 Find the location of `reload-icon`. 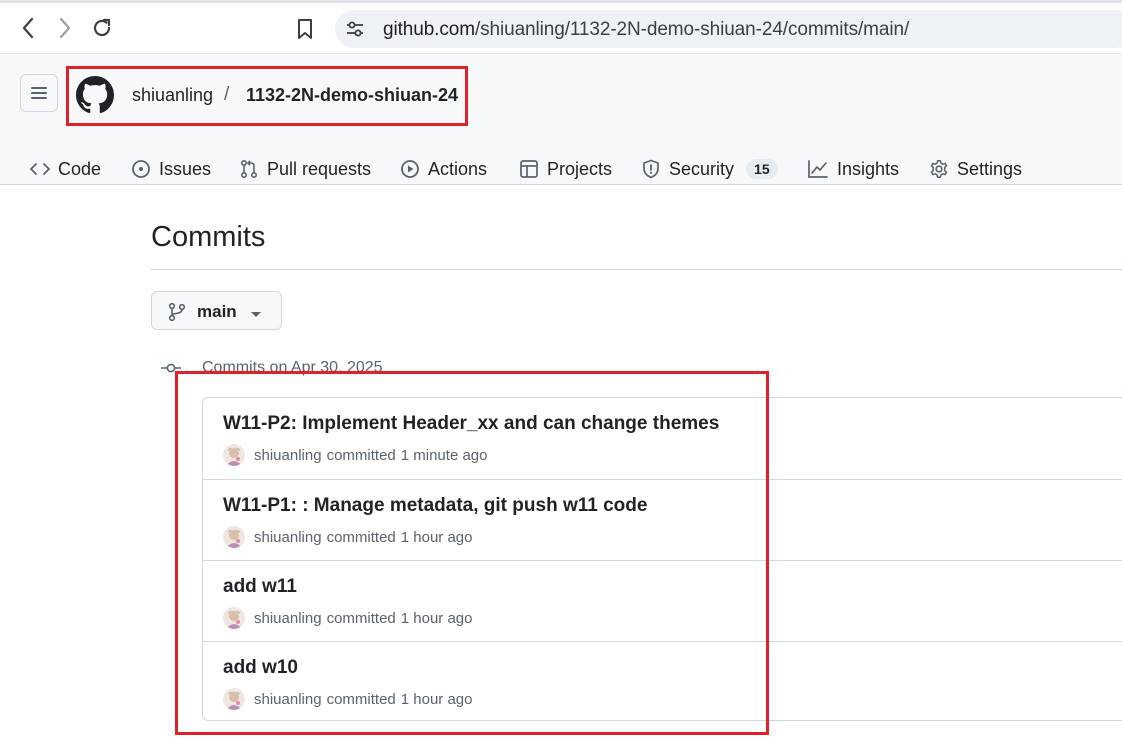

reload-icon is located at coordinates (102, 27).